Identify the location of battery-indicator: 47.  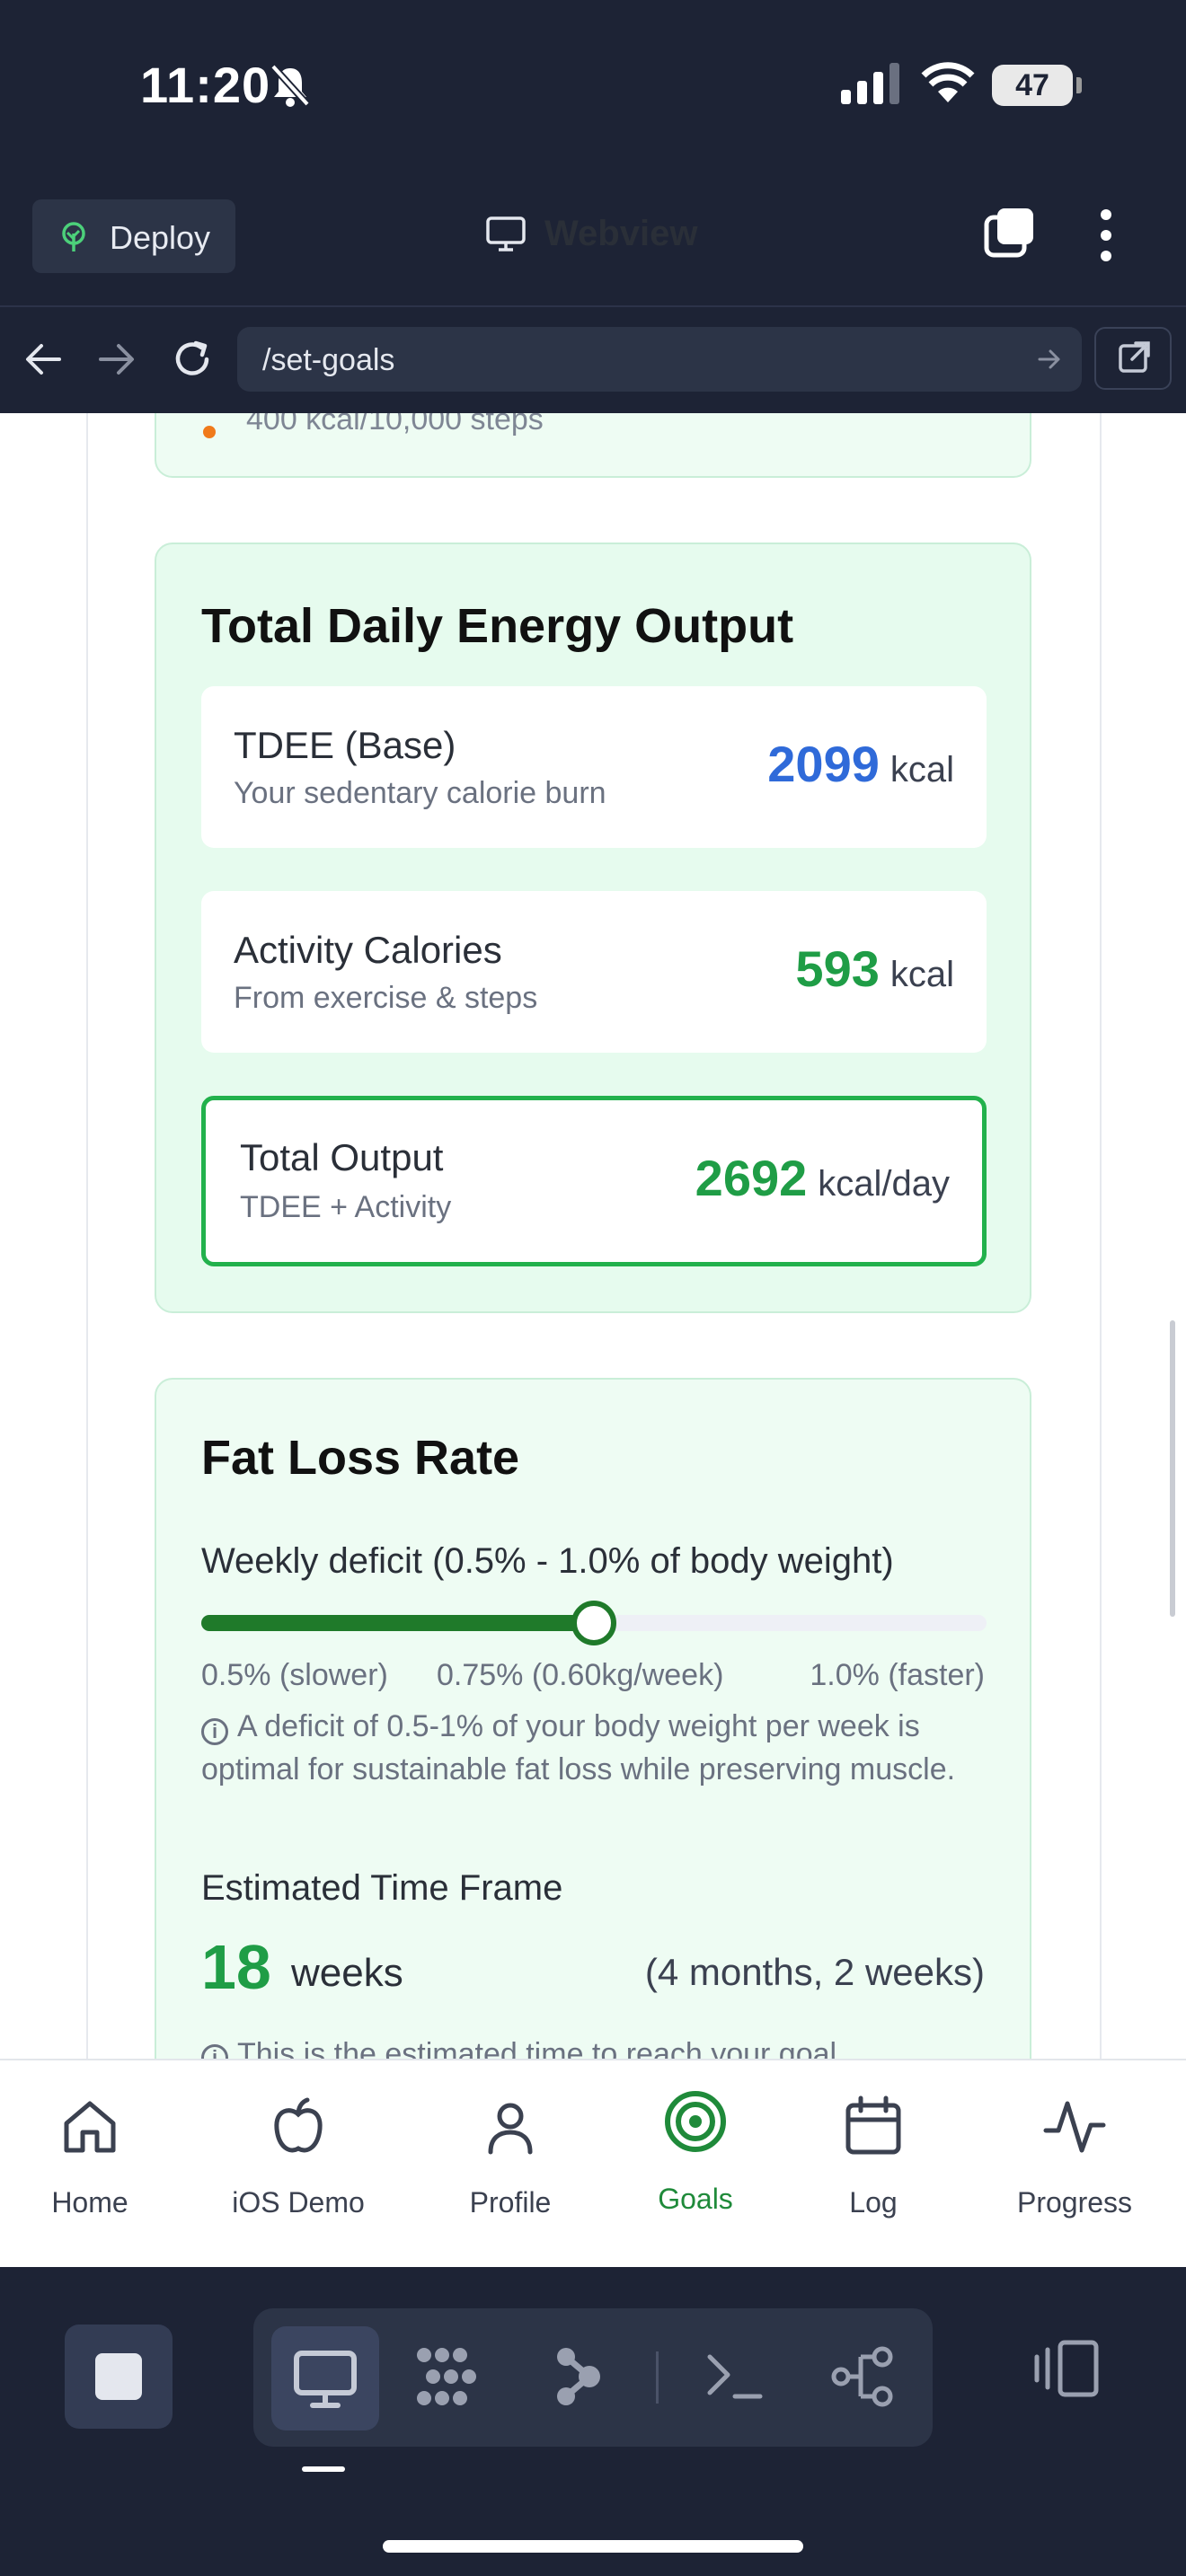
(1037, 85).